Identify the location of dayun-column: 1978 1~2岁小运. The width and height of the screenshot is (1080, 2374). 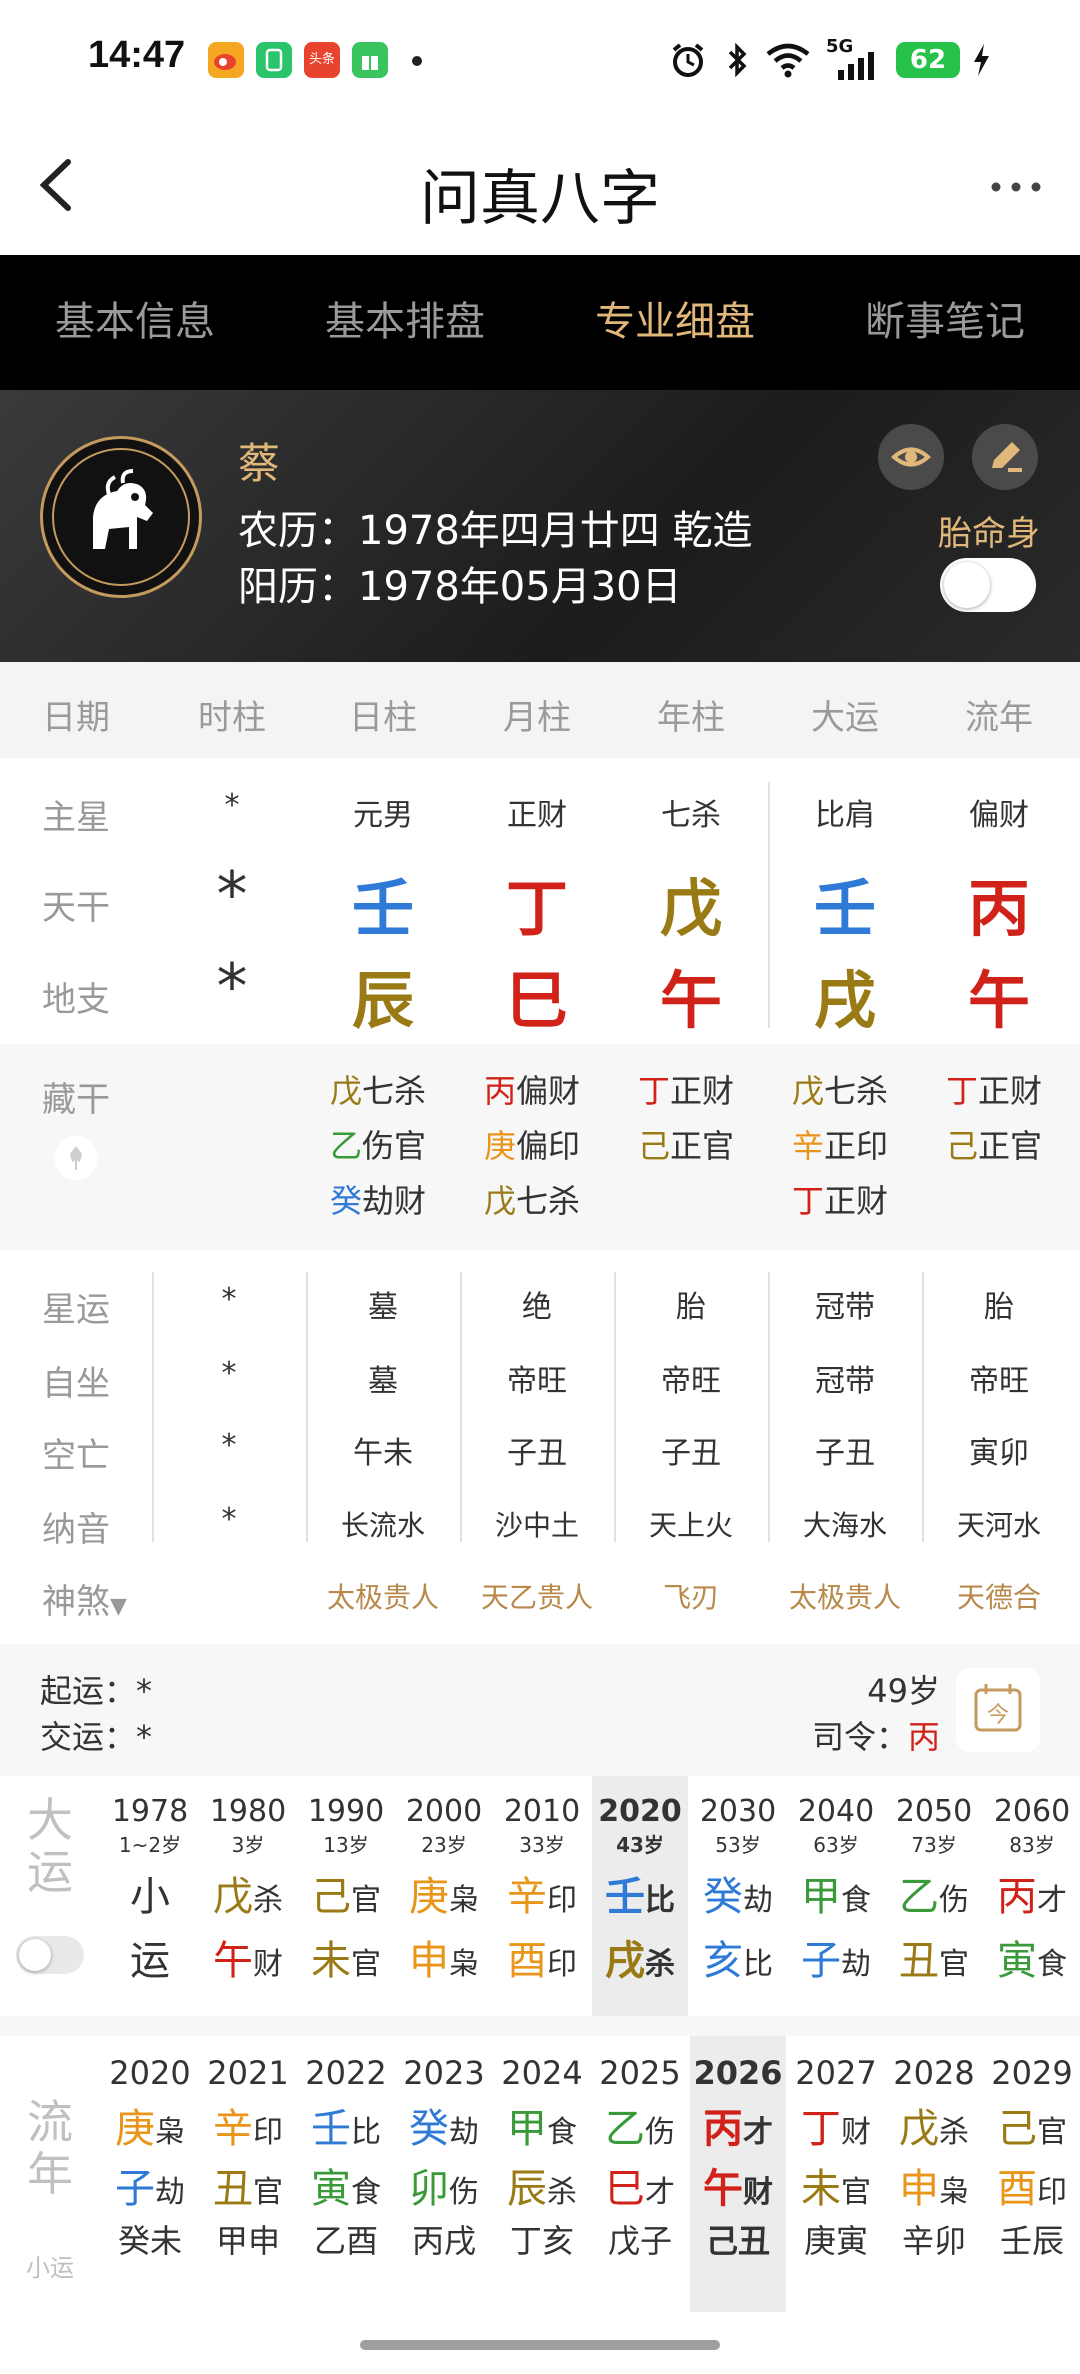
(150, 1890).